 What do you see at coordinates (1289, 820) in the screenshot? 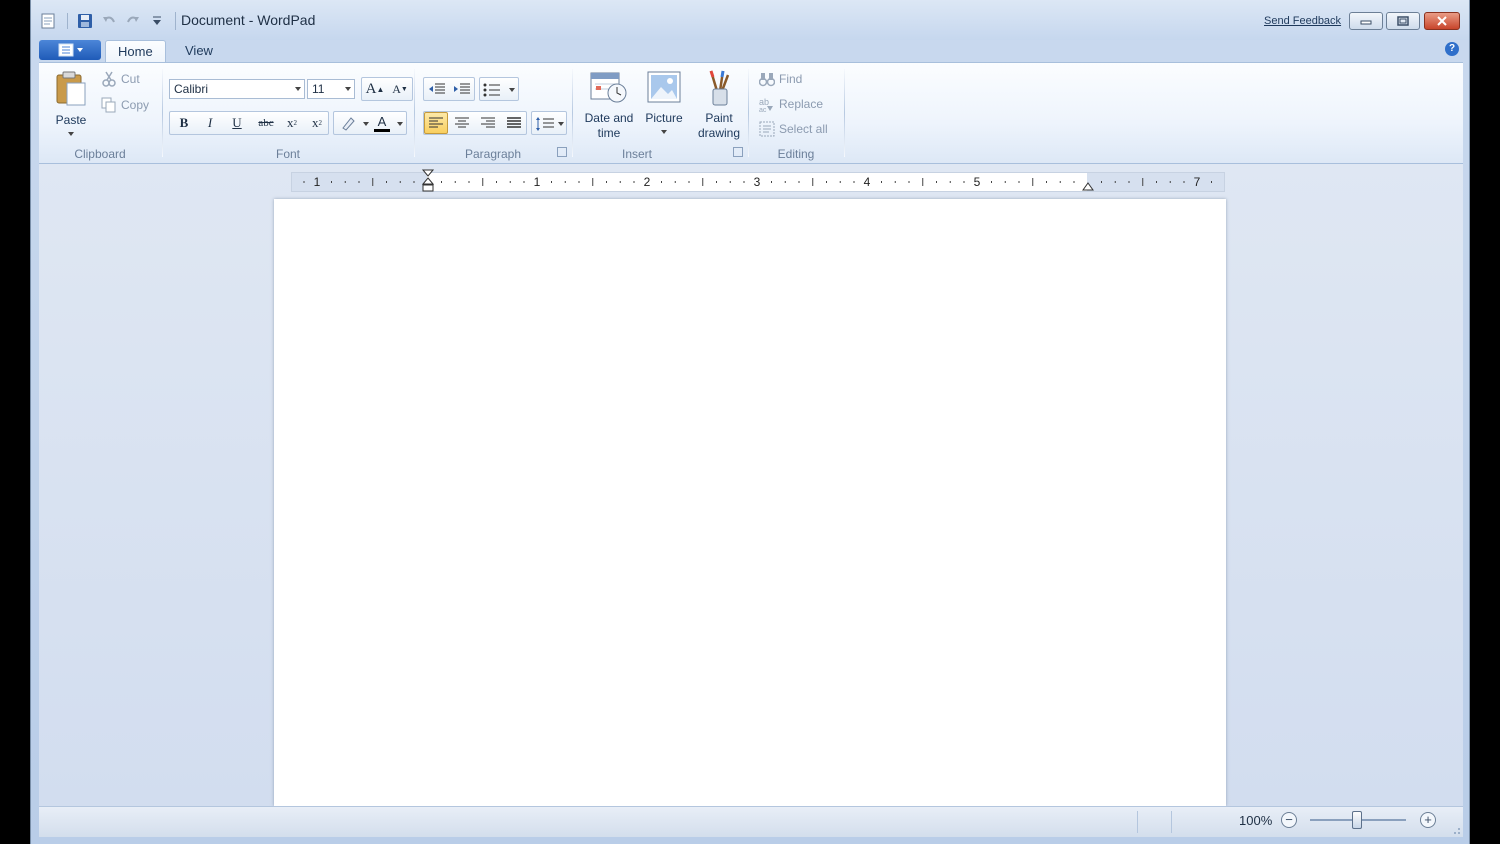
I see `zoom-out-button: −` at bounding box center [1289, 820].